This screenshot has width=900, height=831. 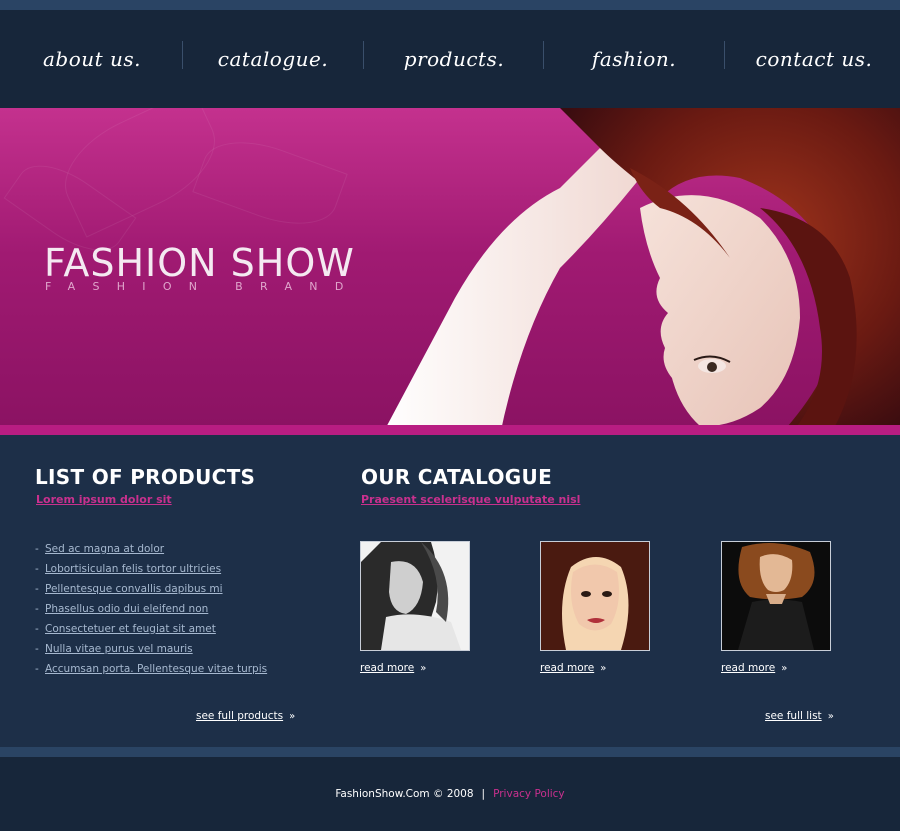 I want to click on read-more-link-2: read more », so click(x=573, y=668).